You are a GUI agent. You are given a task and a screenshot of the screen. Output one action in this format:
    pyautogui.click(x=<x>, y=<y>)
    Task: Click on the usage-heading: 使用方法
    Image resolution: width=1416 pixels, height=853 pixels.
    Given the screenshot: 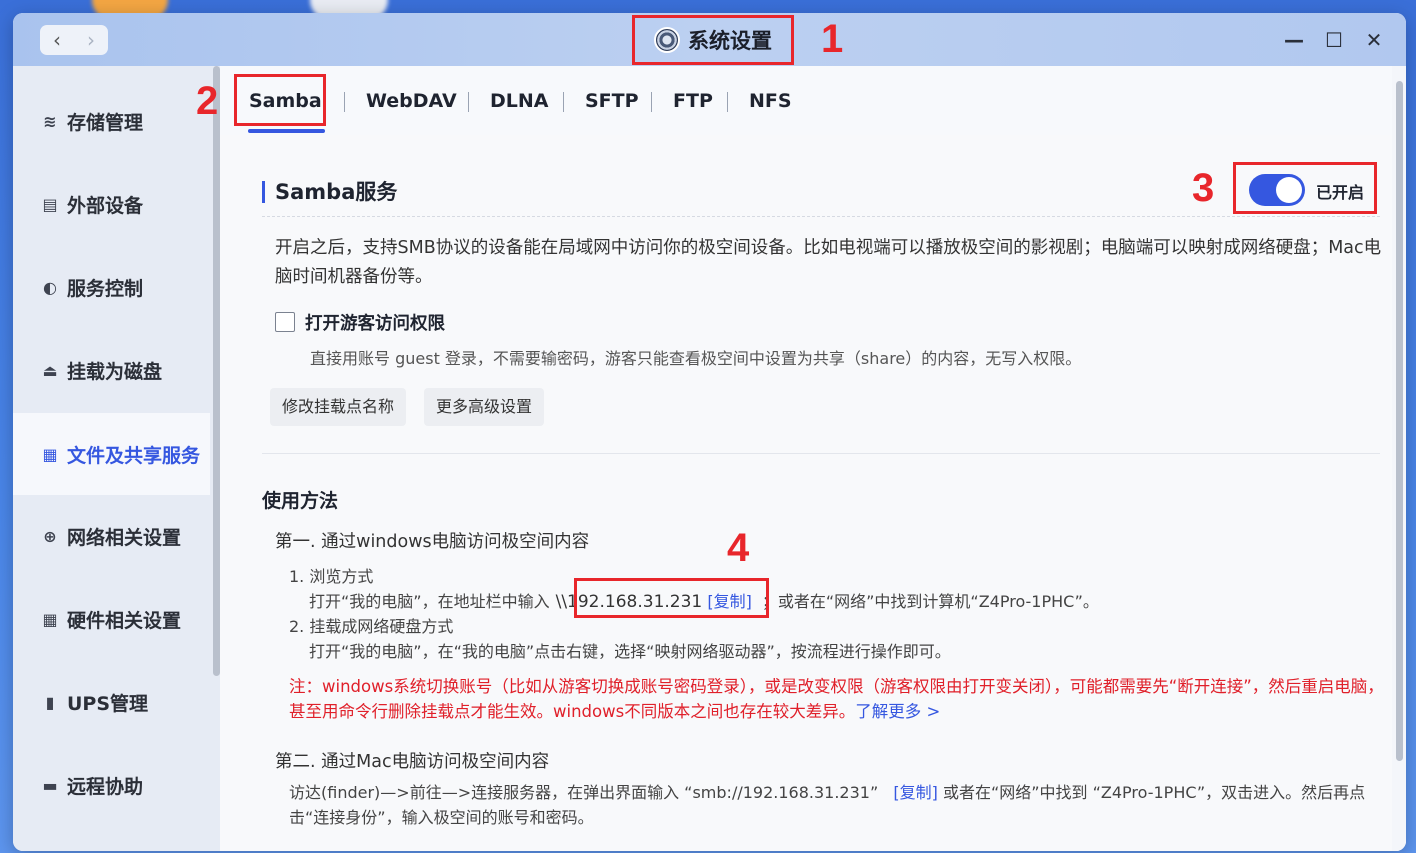 What is the action you would take?
    pyautogui.click(x=300, y=501)
    